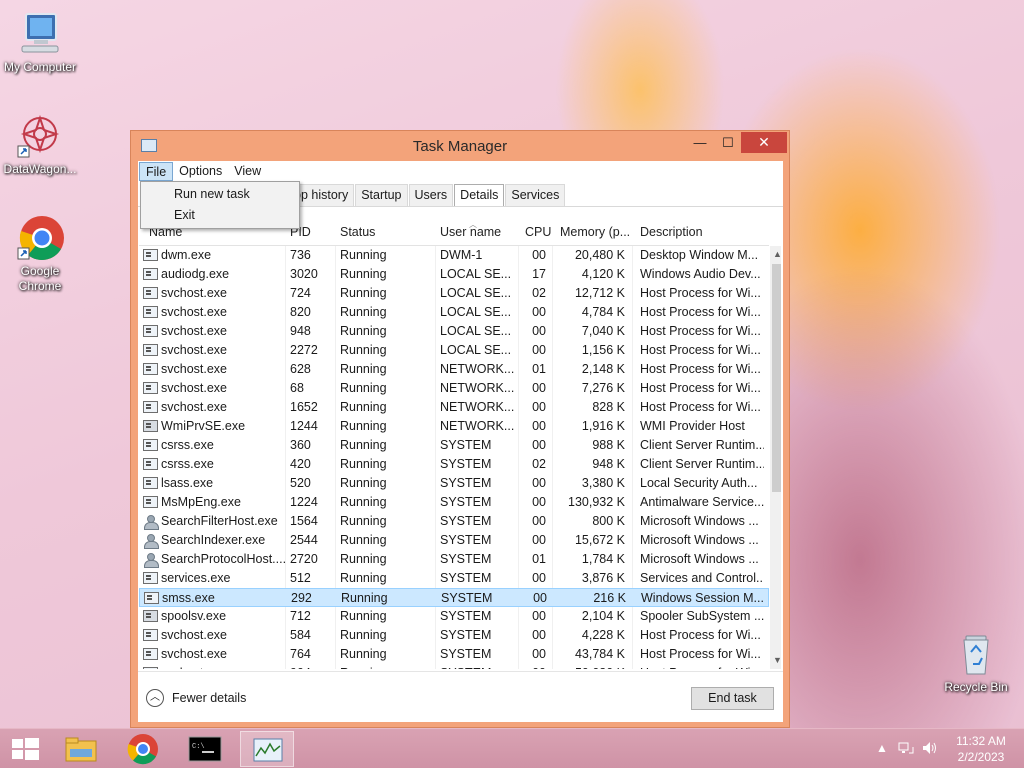  Describe the element at coordinates (357, 232) in the screenshot. I see `column-header-status: Status` at that location.